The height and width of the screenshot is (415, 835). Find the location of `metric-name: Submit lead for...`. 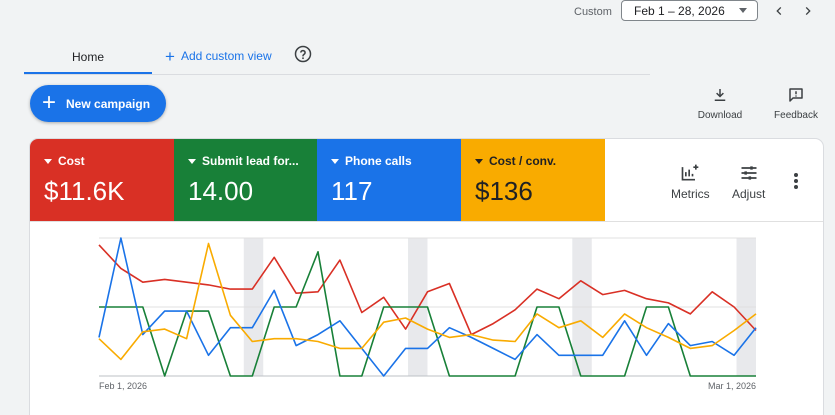

metric-name: Submit lead for... is located at coordinates (250, 161).